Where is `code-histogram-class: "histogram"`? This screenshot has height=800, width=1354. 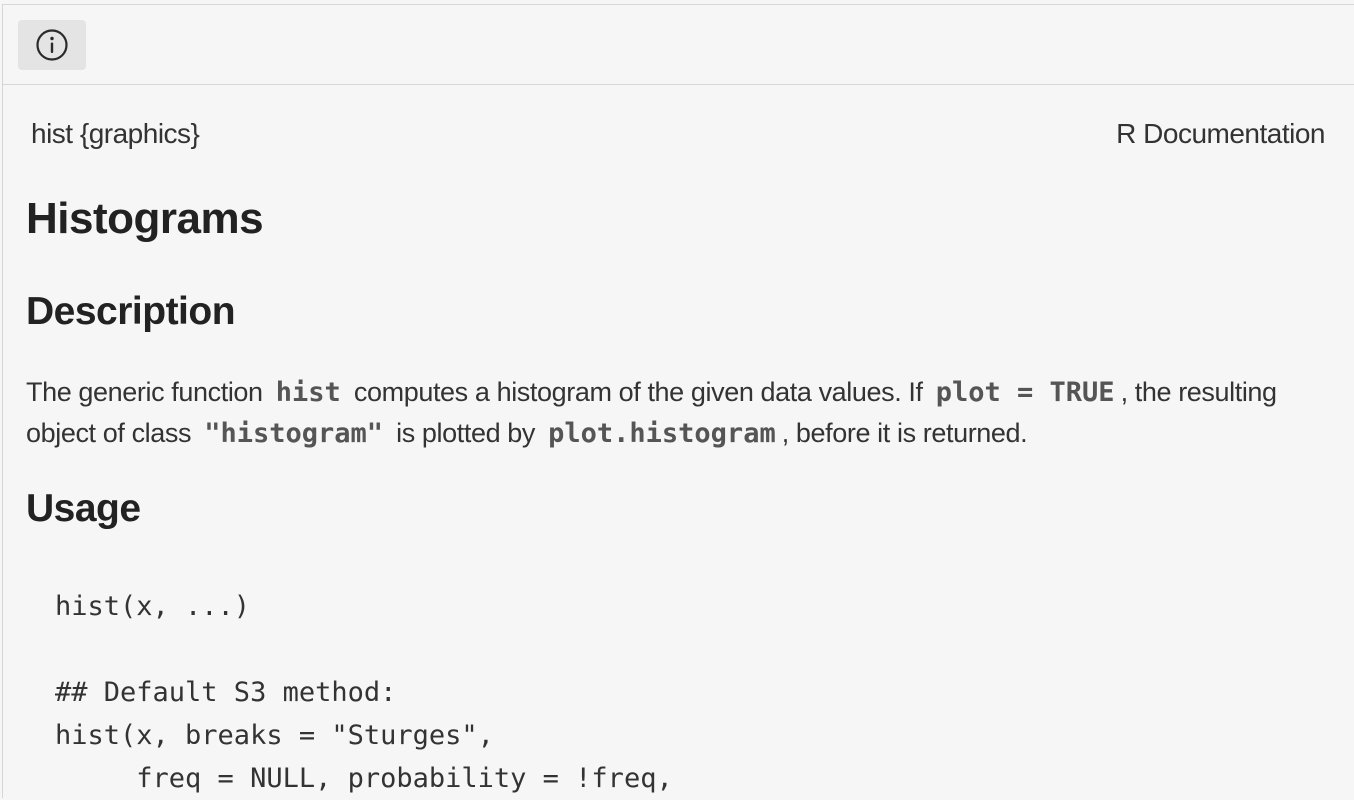
code-histogram-class: "histogram" is located at coordinates (294, 433).